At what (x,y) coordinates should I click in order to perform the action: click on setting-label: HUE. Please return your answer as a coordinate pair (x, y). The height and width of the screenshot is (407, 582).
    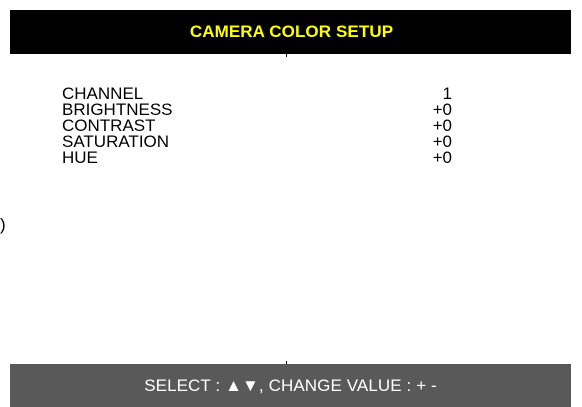
    Looking at the image, I should click on (80, 157).